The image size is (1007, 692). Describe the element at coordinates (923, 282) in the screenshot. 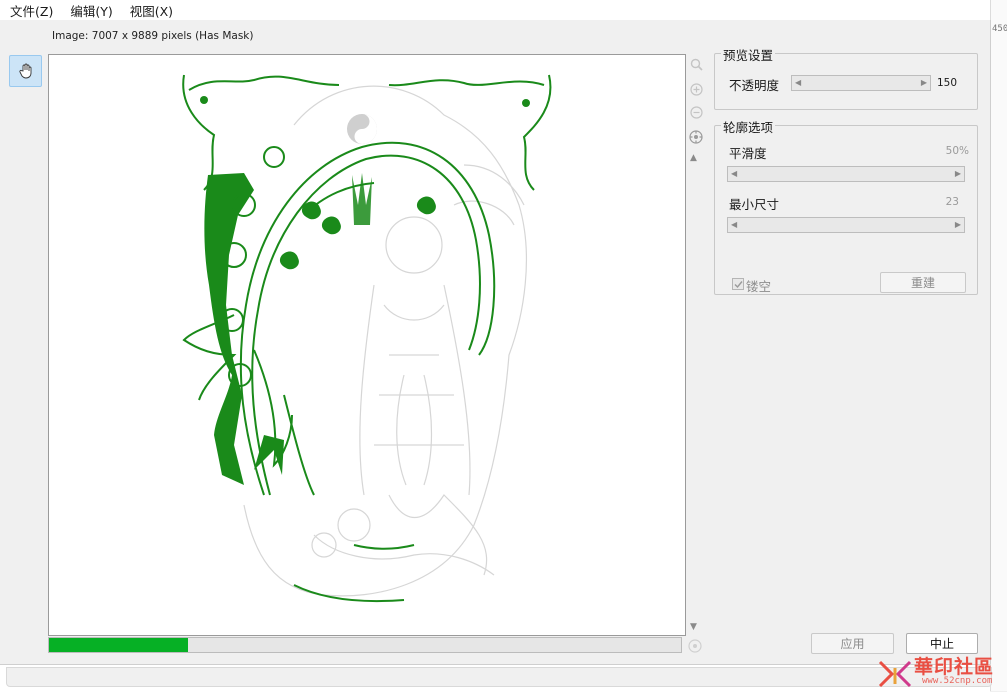

I see `rebuild-button: 重建` at that location.